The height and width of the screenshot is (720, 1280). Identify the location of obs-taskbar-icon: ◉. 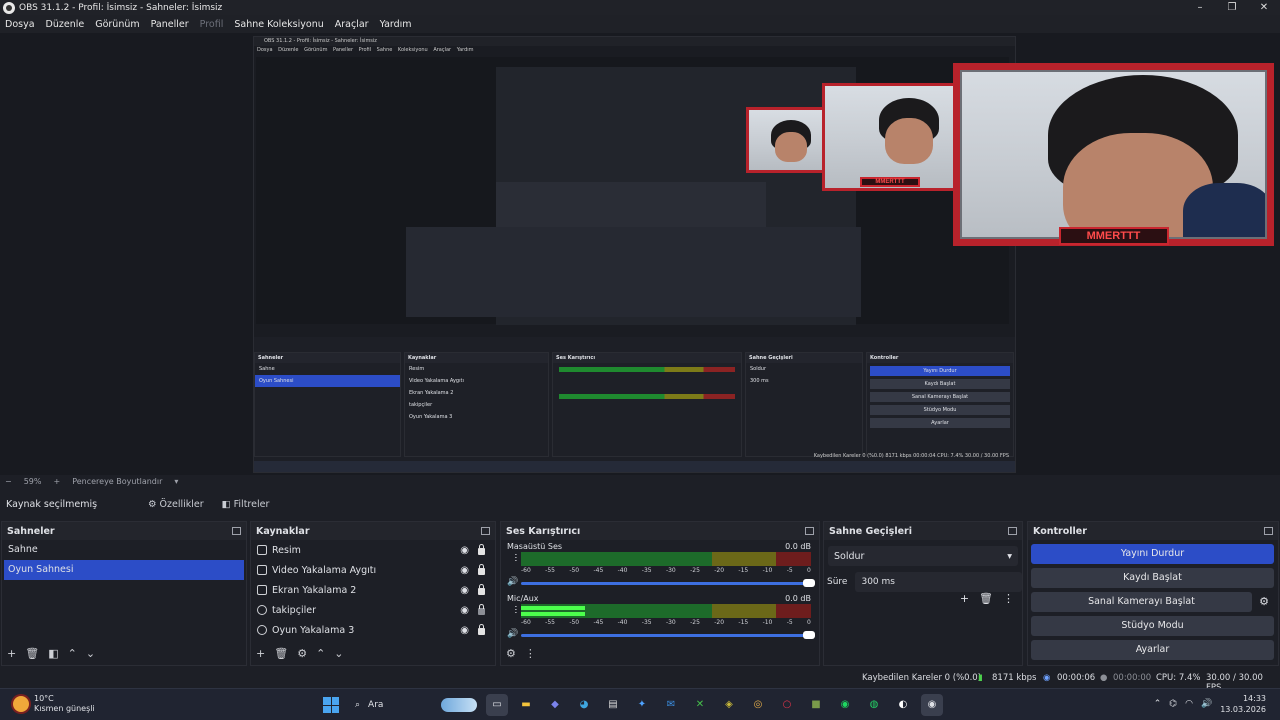
(932, 705).